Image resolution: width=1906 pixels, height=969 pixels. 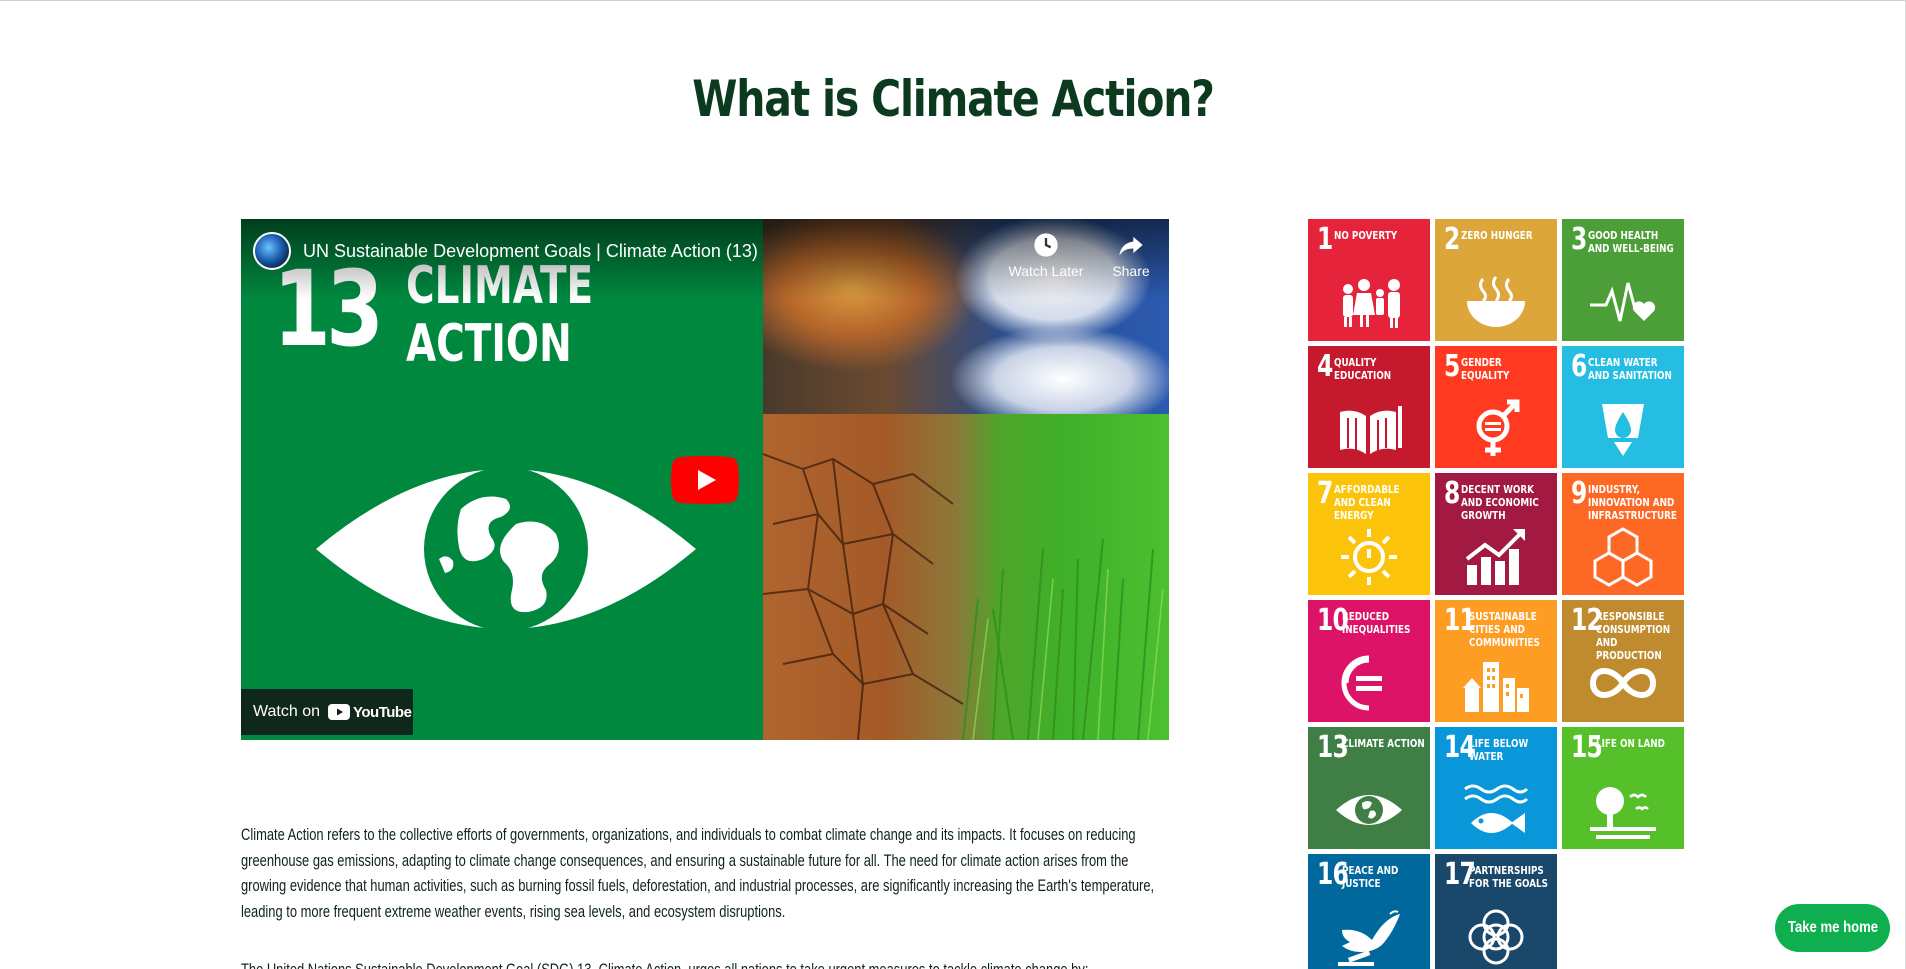 I want to click on sdg-tile-number: 9, so click(x=1579, y=493).